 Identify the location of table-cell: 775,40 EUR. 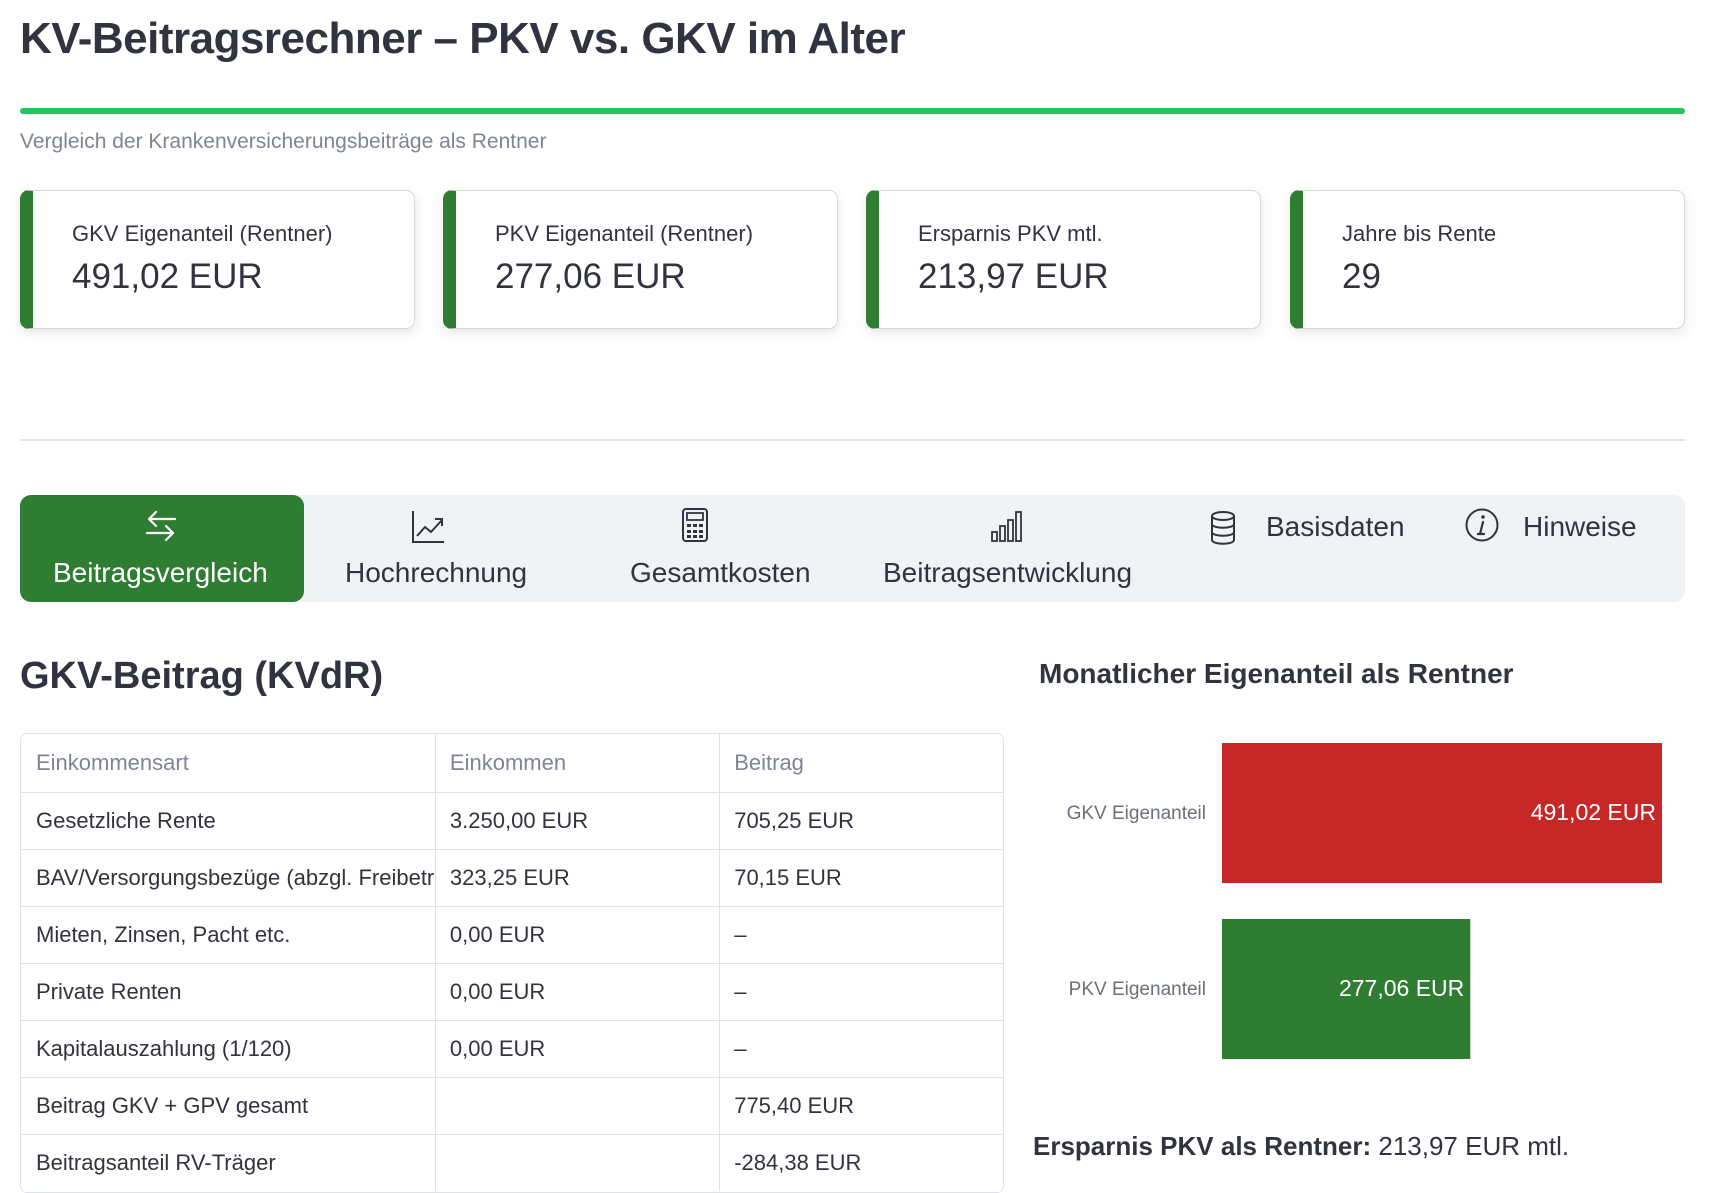
(861, 1106).